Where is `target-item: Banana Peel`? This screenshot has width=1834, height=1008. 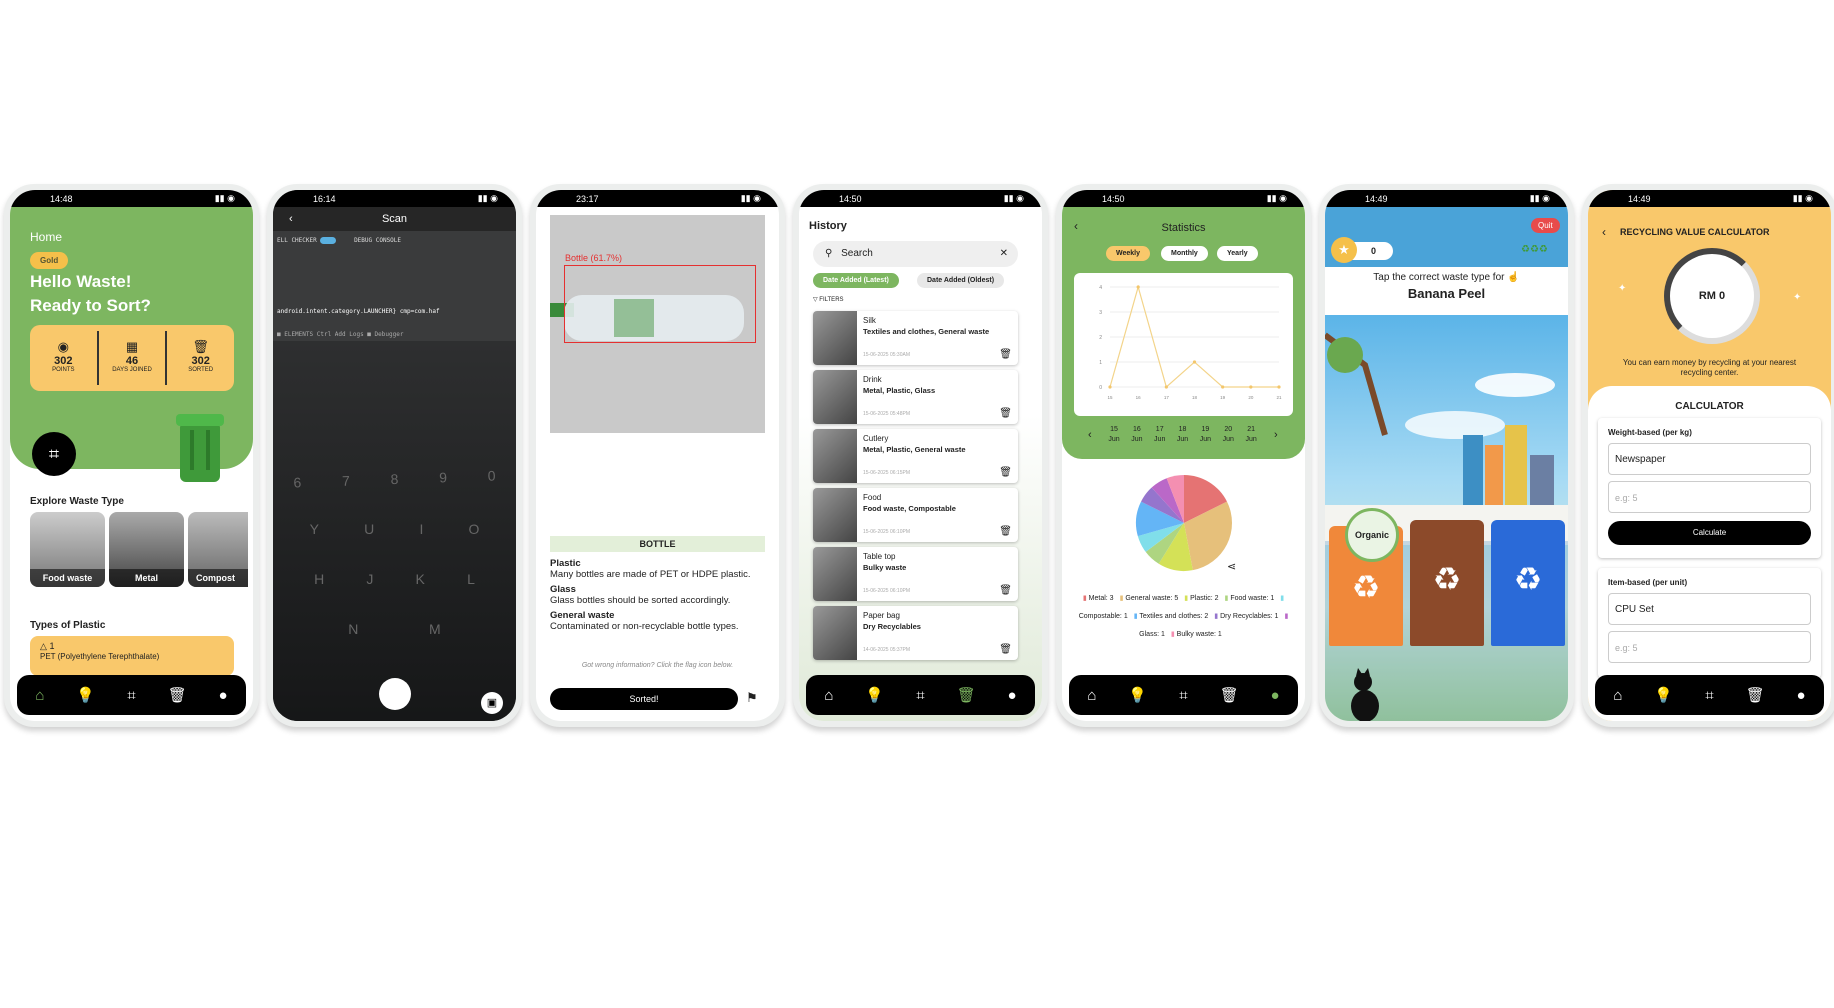 target-item: Banana Peel is located at coordinates (1446, 293).